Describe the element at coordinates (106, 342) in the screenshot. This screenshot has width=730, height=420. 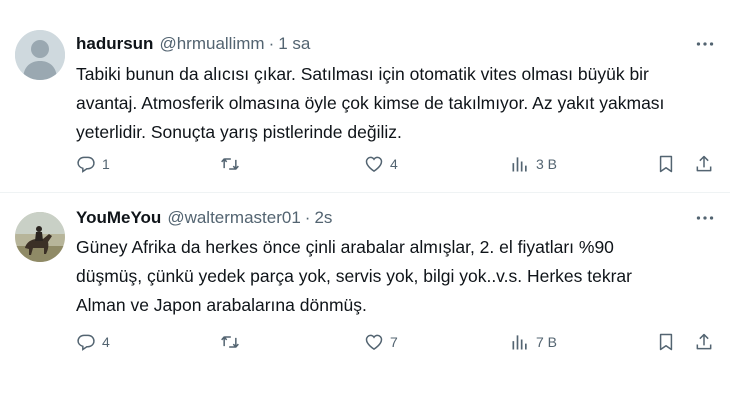
I see `reply-count: 4` at that location.